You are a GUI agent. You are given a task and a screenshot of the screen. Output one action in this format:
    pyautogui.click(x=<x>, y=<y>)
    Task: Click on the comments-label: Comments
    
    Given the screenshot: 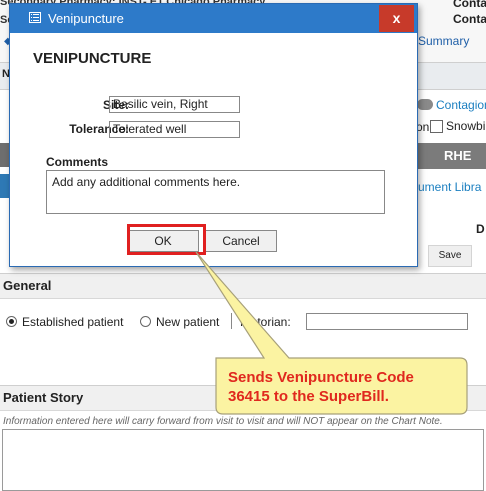 What is the action you would take?
    pyautogui.click(x=77, y=162)
    